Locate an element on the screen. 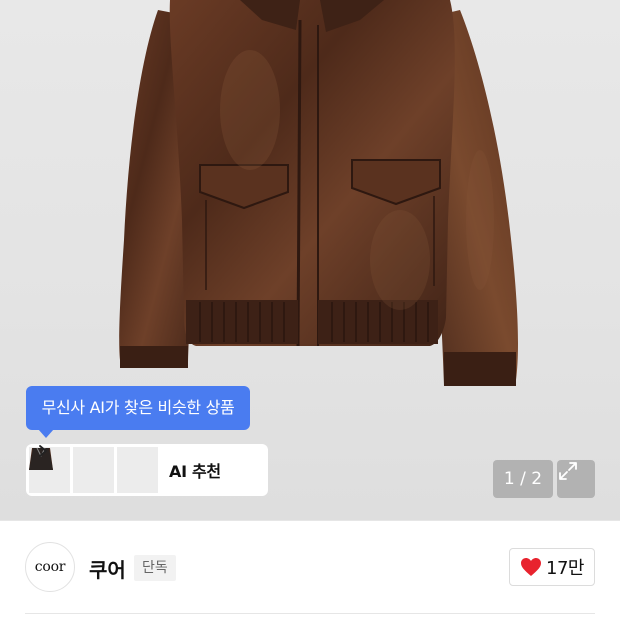  ai-recommend-button: AI 추천 is located at coordinates (147, 470).